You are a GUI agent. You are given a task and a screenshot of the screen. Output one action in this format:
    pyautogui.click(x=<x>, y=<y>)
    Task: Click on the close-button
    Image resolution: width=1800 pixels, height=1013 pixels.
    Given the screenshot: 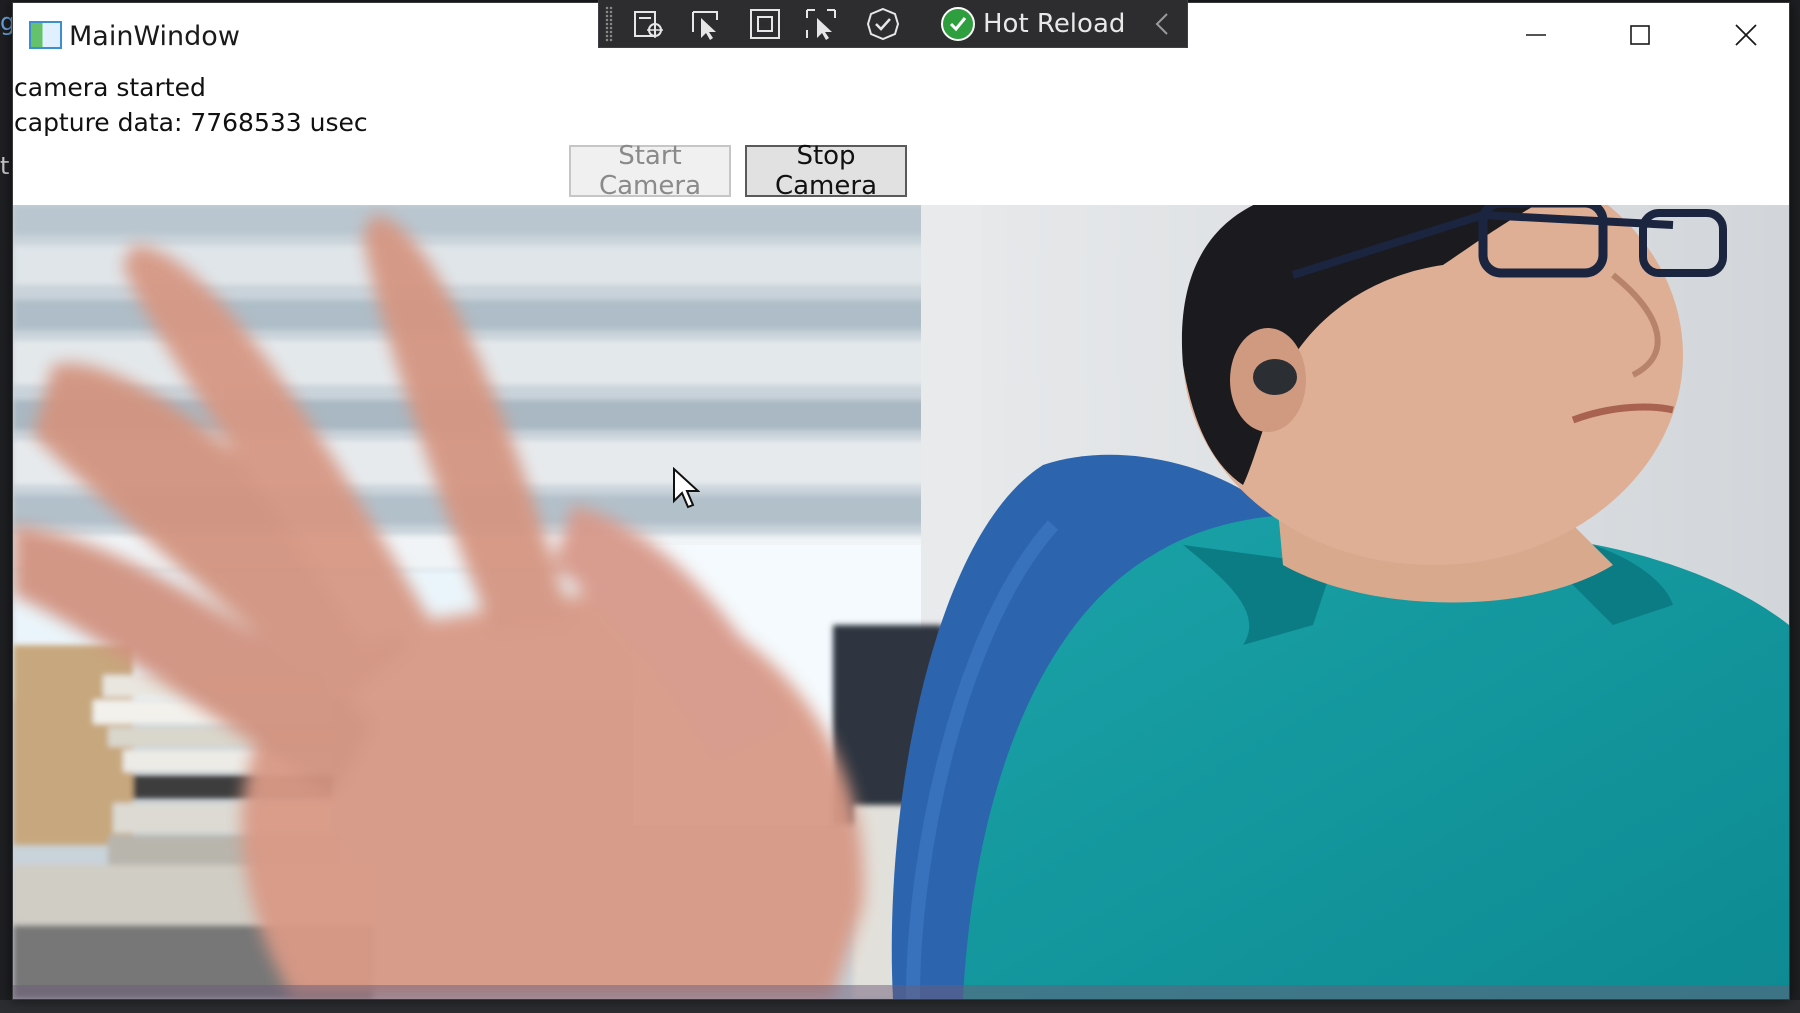 What is the action you would take?
    pyautogui.click(x=1745, y=35)
    